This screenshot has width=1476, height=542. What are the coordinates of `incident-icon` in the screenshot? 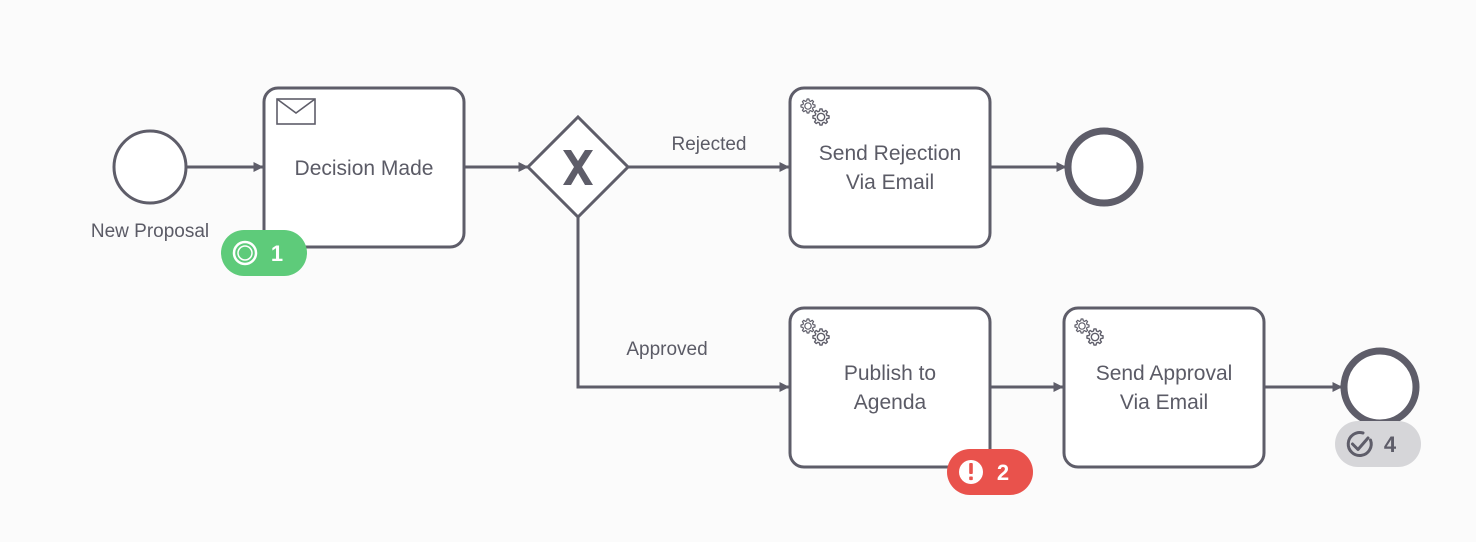 It's located at (971, 472).